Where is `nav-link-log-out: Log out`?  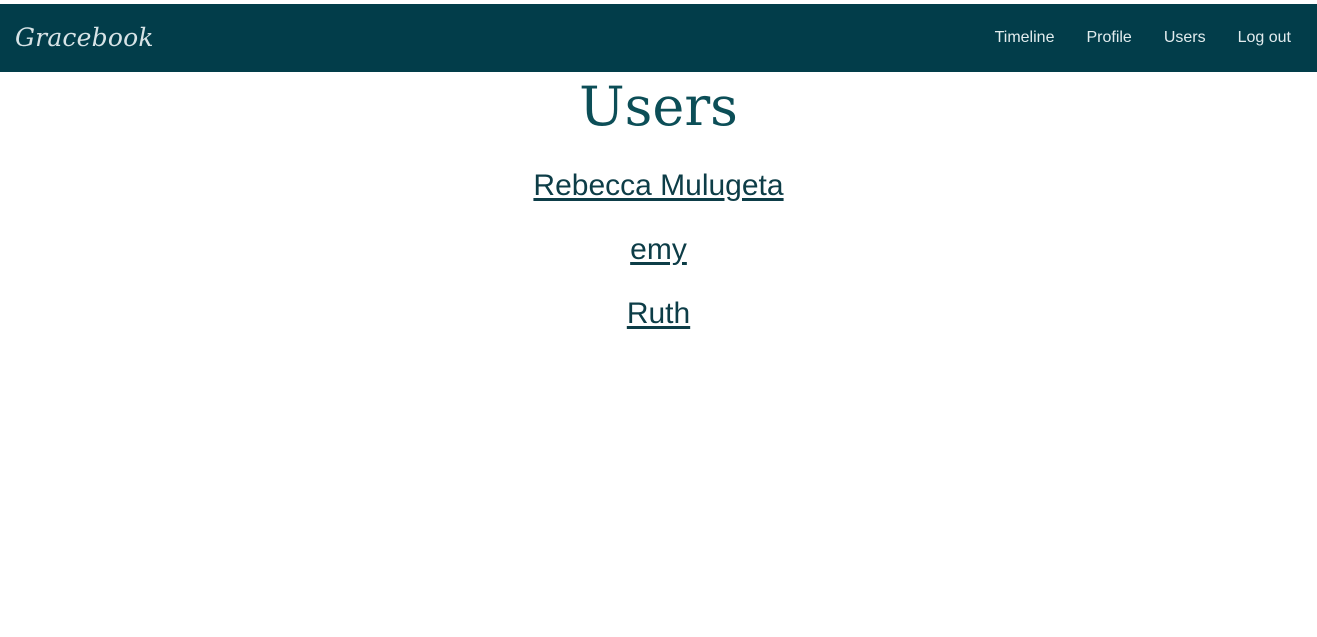 nav-link-log-out: Log out is located at coordinates (1264, 38).